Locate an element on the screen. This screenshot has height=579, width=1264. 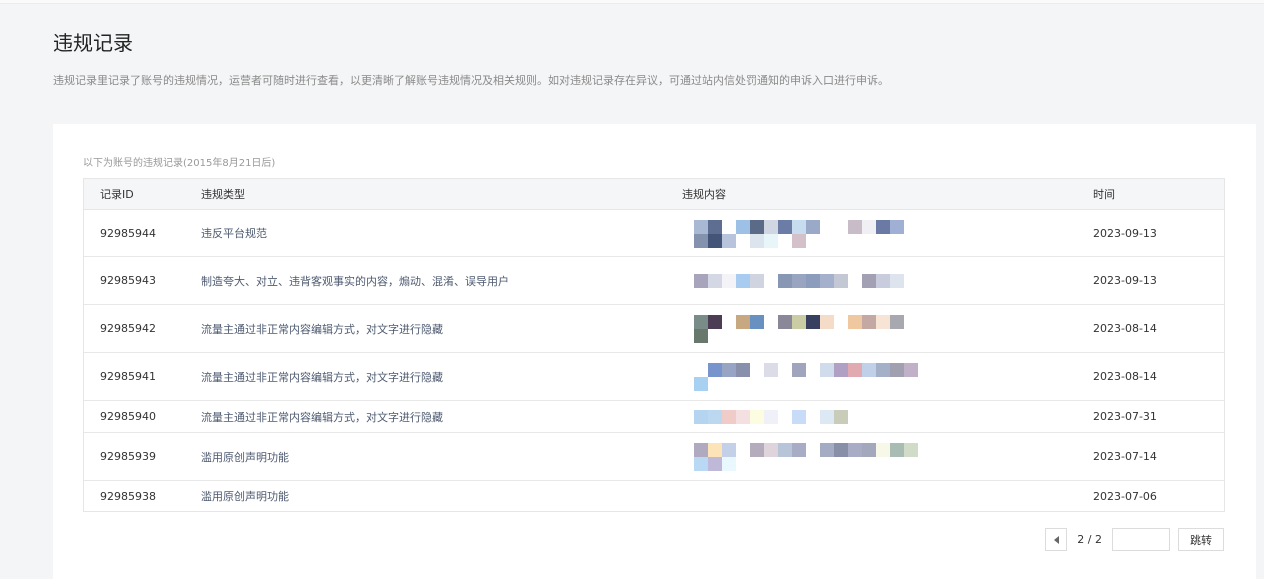
table-row: 92985941 流量主通过非正常内容编辑方式，对文字进行隐藏 2023-08-14 is located at coordinates (654, 377).